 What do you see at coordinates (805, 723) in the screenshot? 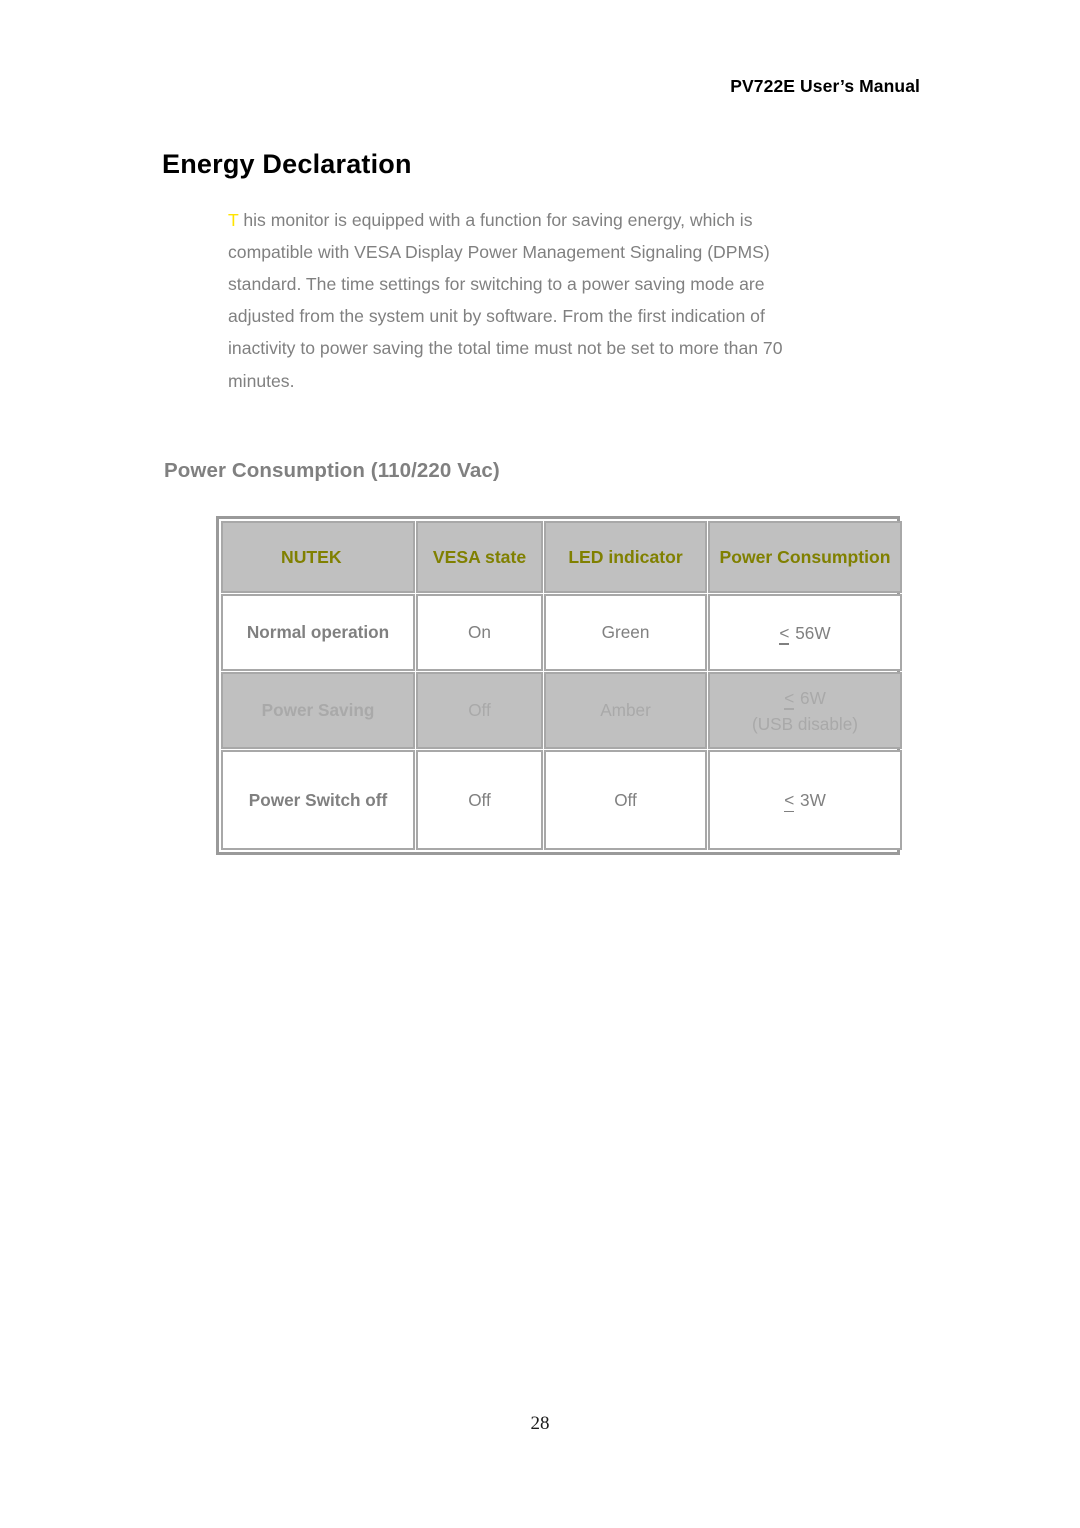
I see `power-note: (USB disable)` at bounding box center [805, 723].